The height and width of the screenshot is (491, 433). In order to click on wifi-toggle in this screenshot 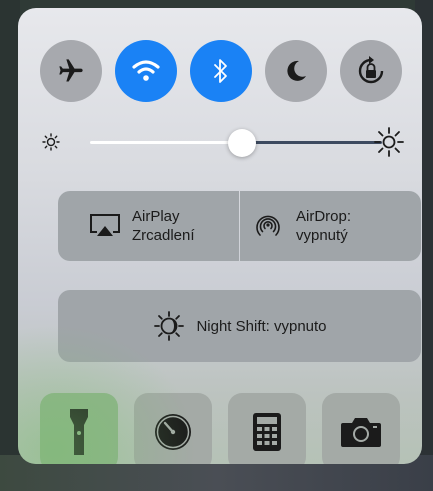, I will do `click(146, 71)`.